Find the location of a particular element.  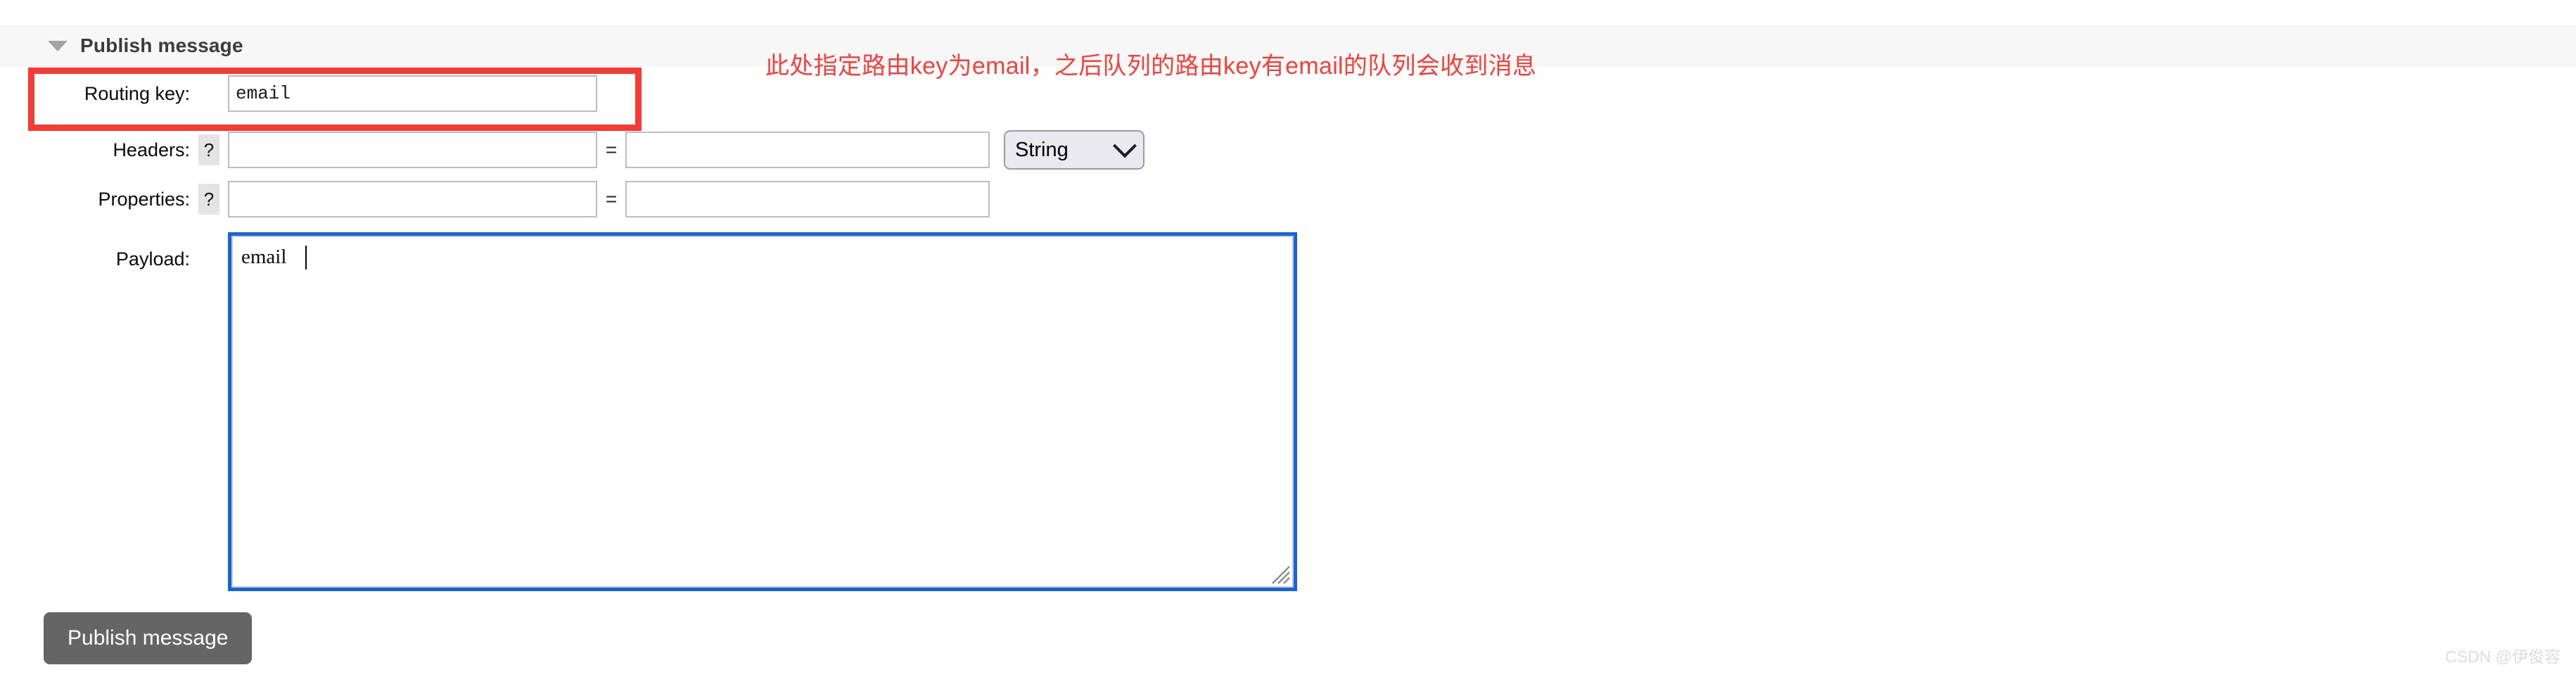

headers-value-input is located at coordinates (807, 150).